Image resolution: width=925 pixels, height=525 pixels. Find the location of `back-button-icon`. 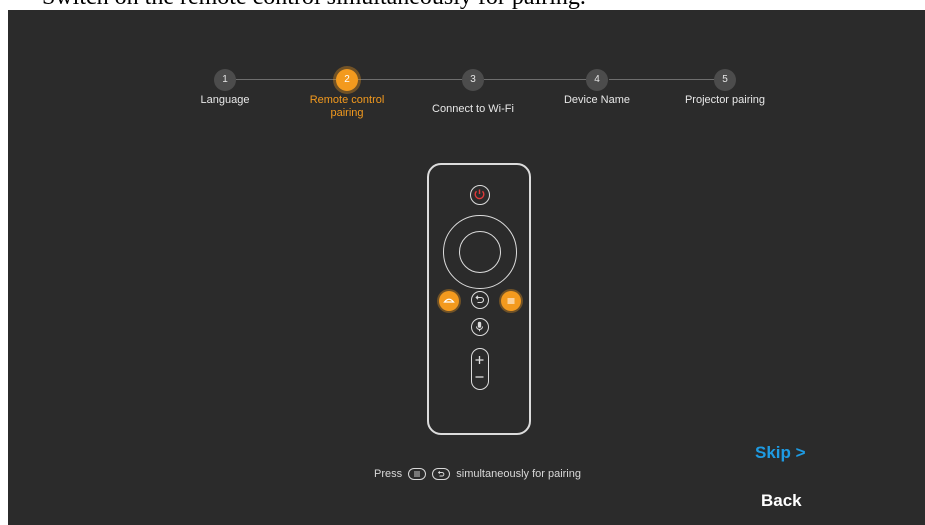

back-button-icon is located at coordinates (480, 300).